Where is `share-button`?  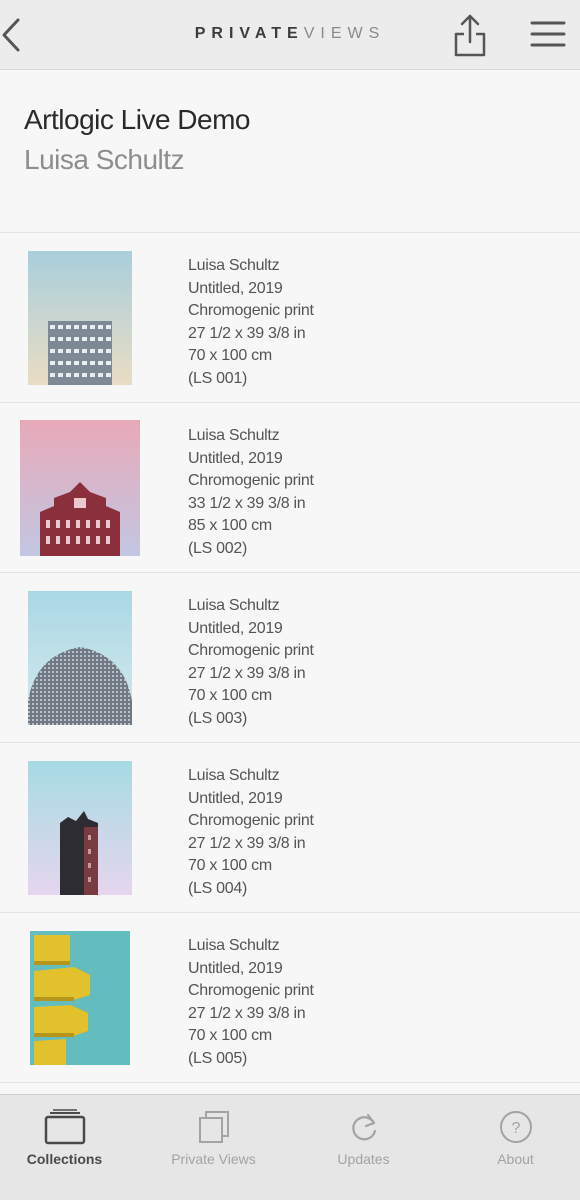 share-button is located at coordinates (470, 35).